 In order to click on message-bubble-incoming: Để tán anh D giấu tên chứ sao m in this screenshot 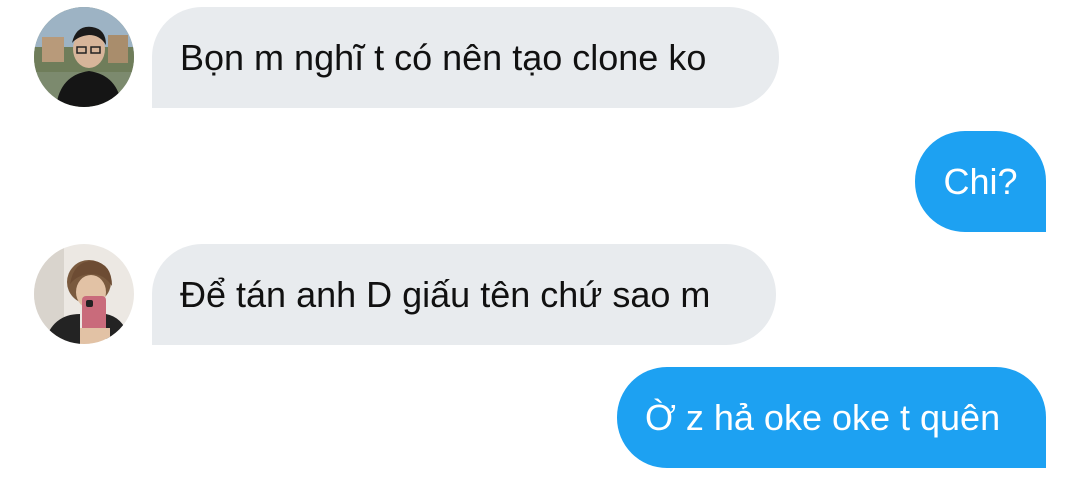, I will do `click(464, 294)`.